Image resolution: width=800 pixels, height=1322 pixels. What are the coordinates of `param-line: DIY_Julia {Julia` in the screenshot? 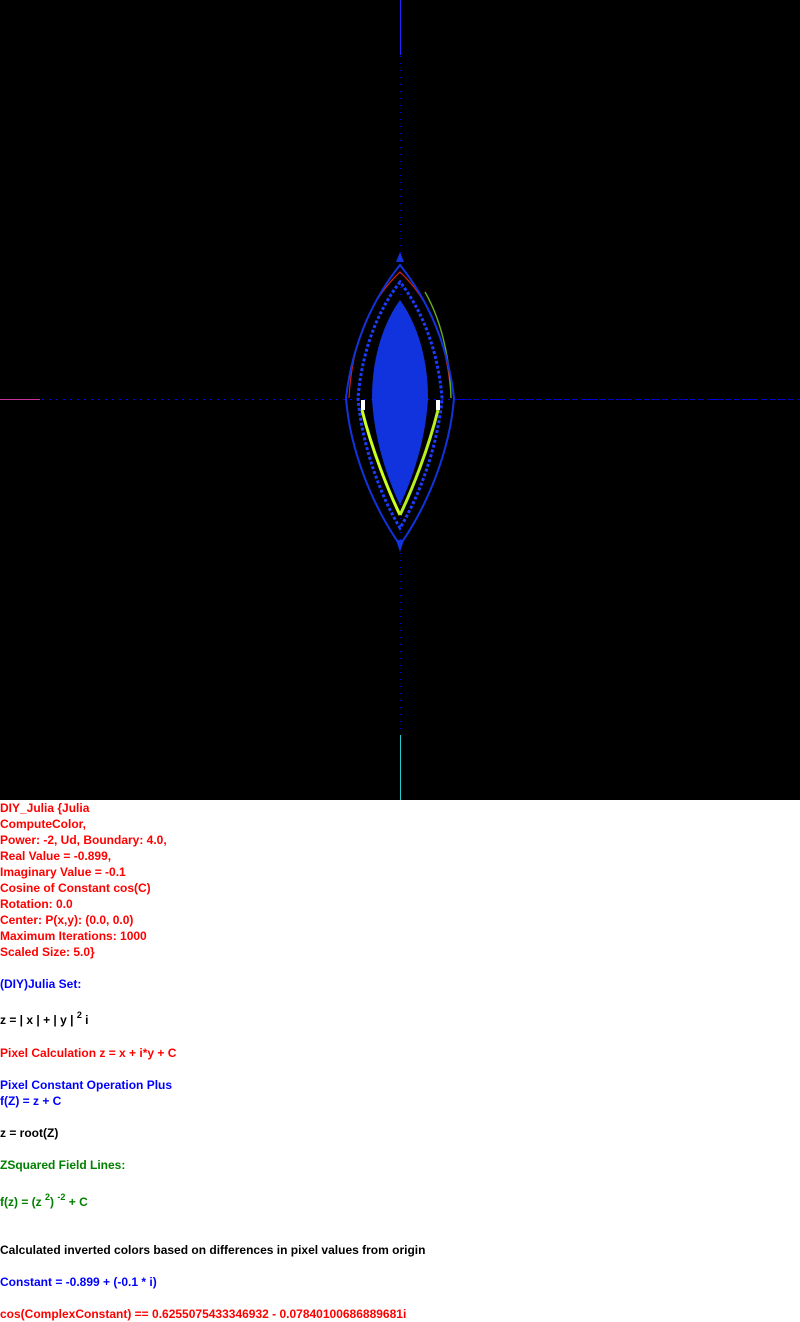 It's located at (45, 808).